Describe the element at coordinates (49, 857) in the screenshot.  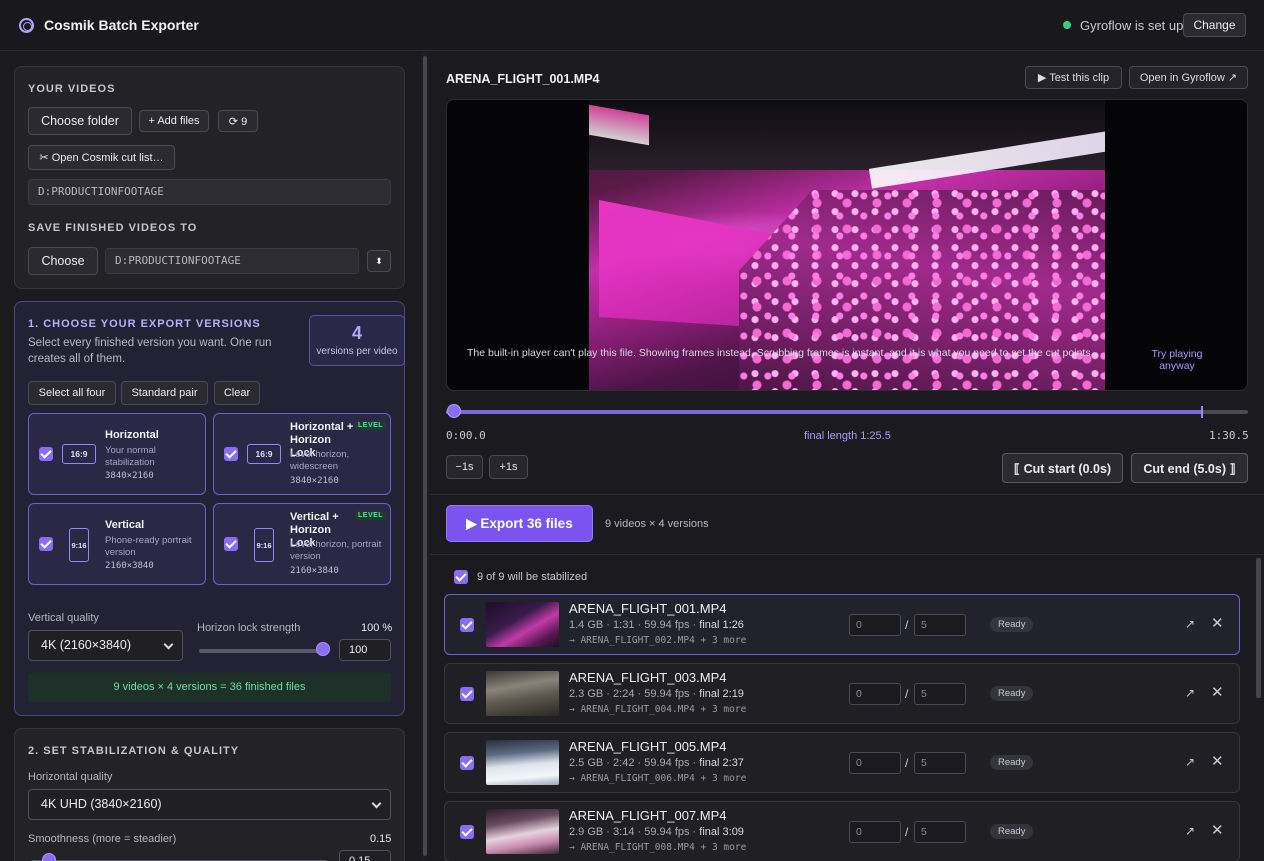
I see `smoothness-slider-handle` at that location.